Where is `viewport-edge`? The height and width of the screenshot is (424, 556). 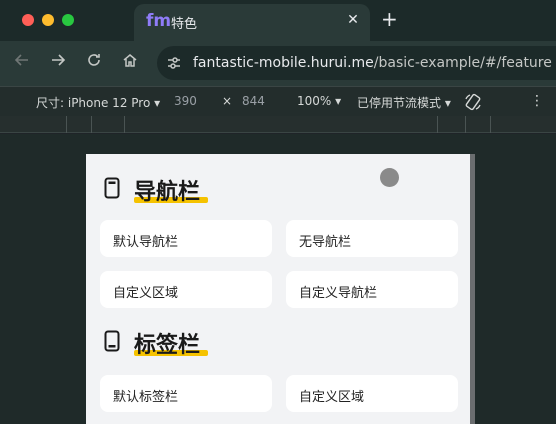
viewport-edge is located at coordinates (472, 289).